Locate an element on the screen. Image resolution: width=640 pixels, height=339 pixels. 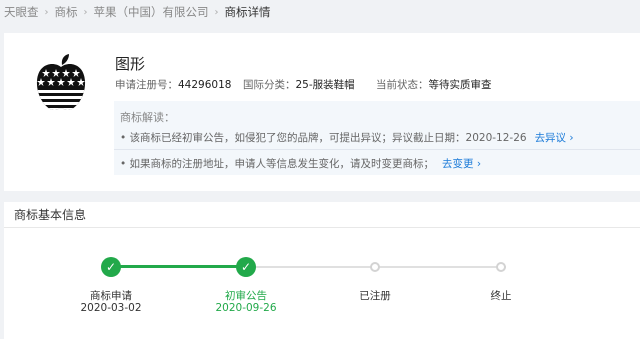
registration-number-value: 44296018 is located at coordinates (205, 85).